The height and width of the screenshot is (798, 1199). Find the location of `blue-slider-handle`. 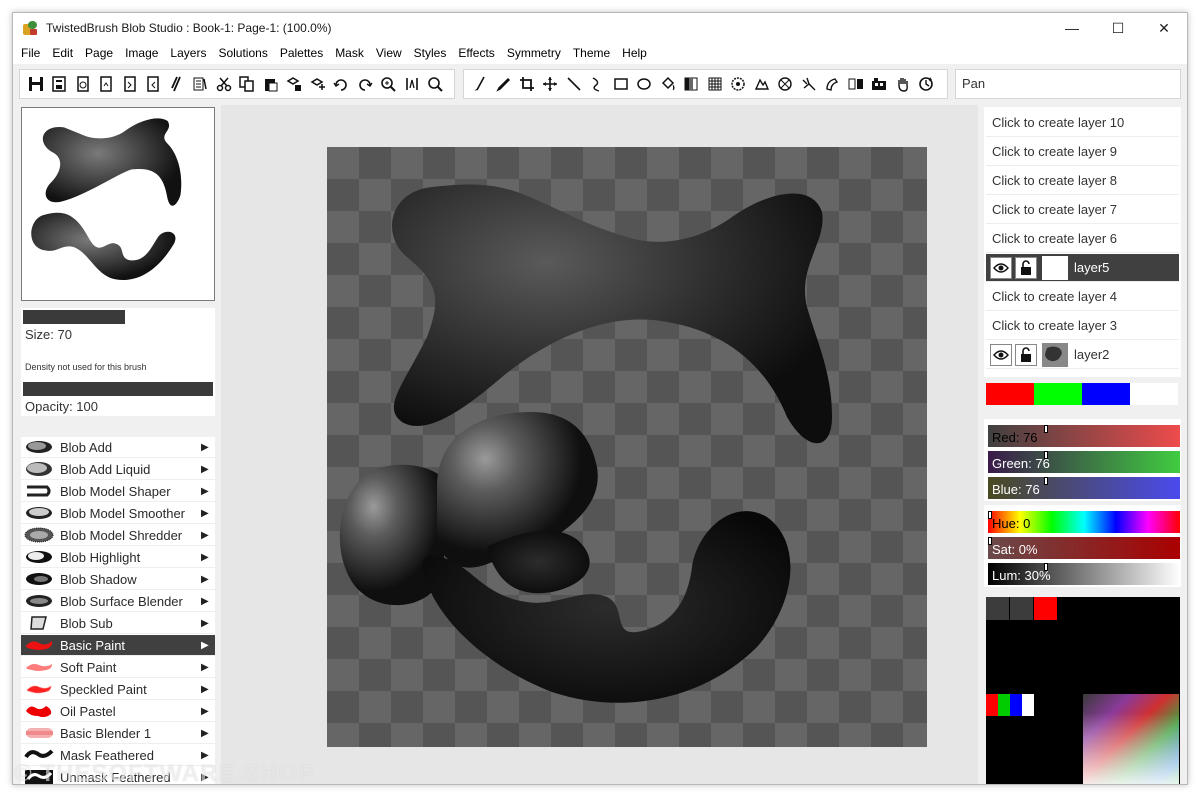

blue-slider-handle is located at coordinates (1046, 481).